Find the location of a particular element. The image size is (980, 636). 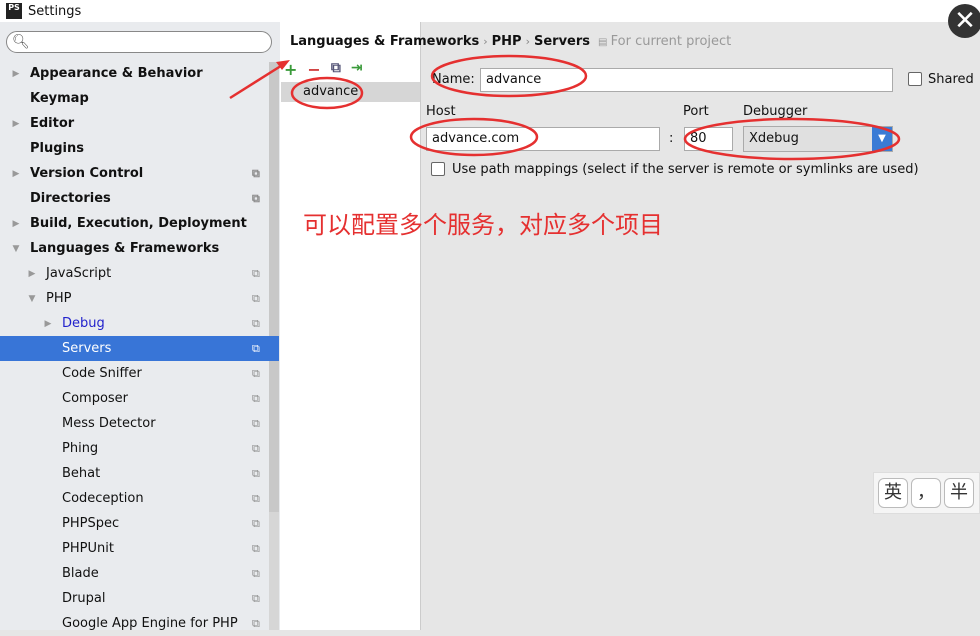

ime-width-key: 半 is located at coordinates (959, 493).